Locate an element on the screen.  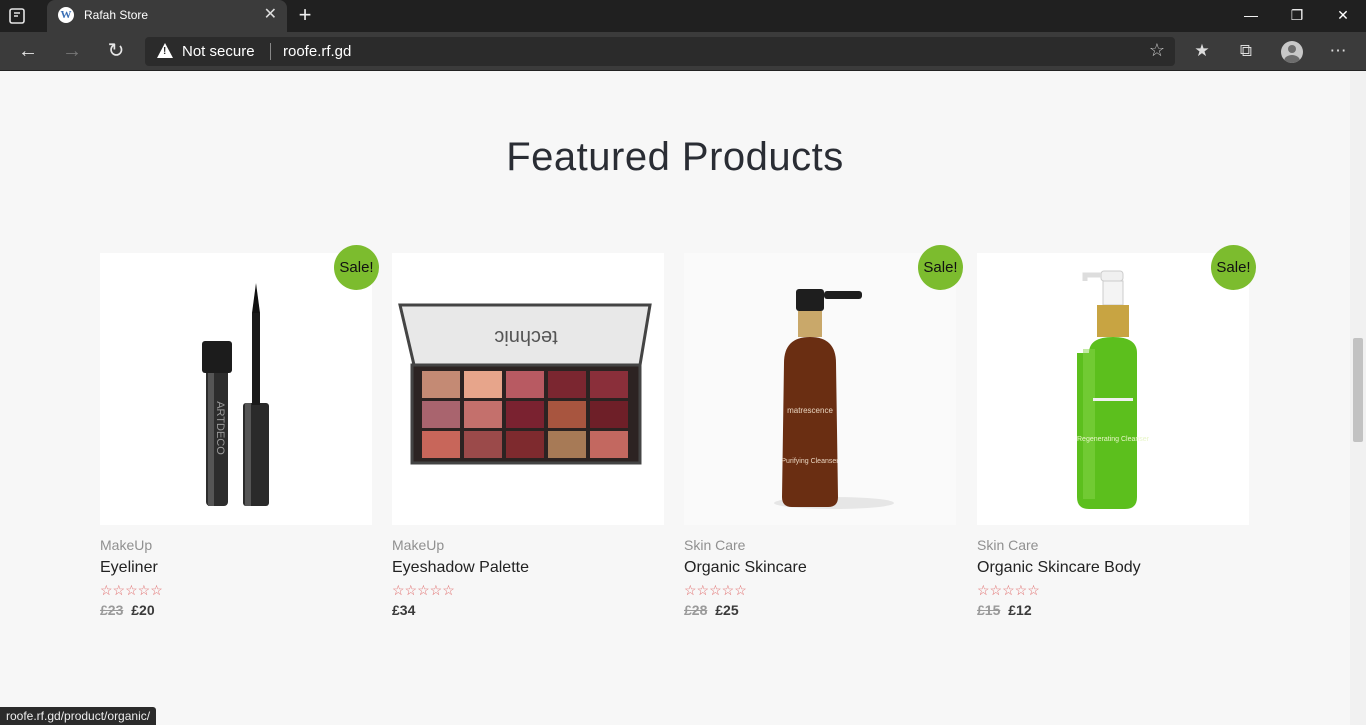
eyeliner-image: ARTDECO is located at coordinates (235, 394).